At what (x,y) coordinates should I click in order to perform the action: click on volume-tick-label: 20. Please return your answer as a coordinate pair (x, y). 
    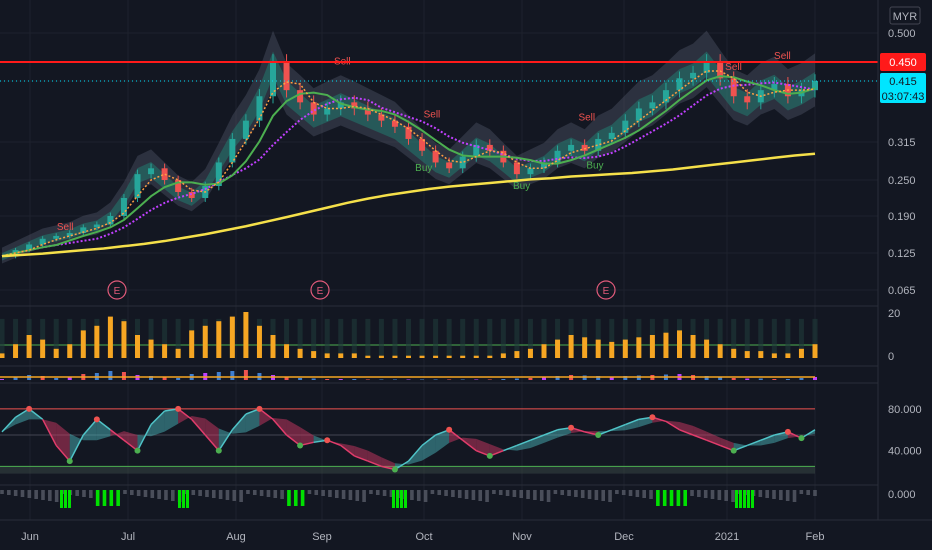
    Looking at the image, I should click on (894, 314).